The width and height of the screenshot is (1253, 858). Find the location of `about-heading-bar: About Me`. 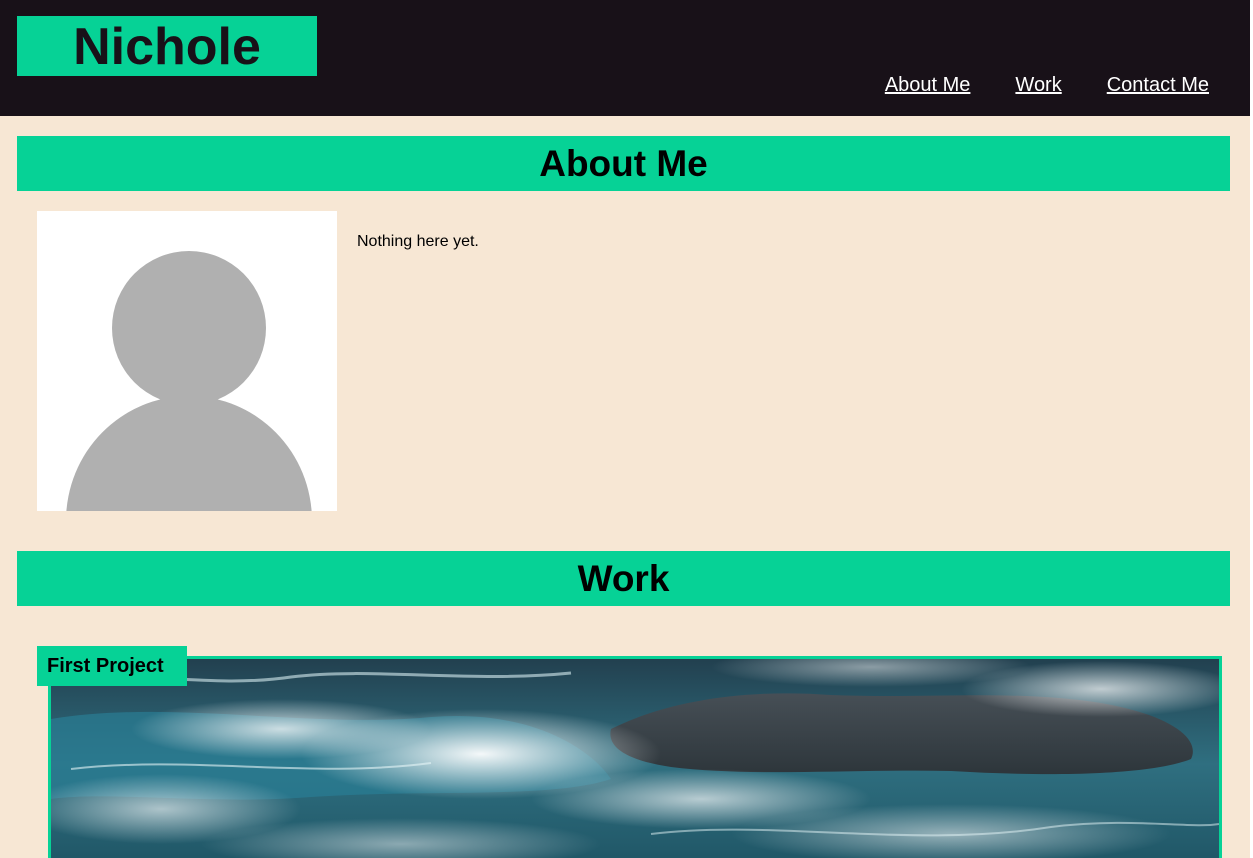

about-heading-bar: About Me is located at coordinates (623, 163).